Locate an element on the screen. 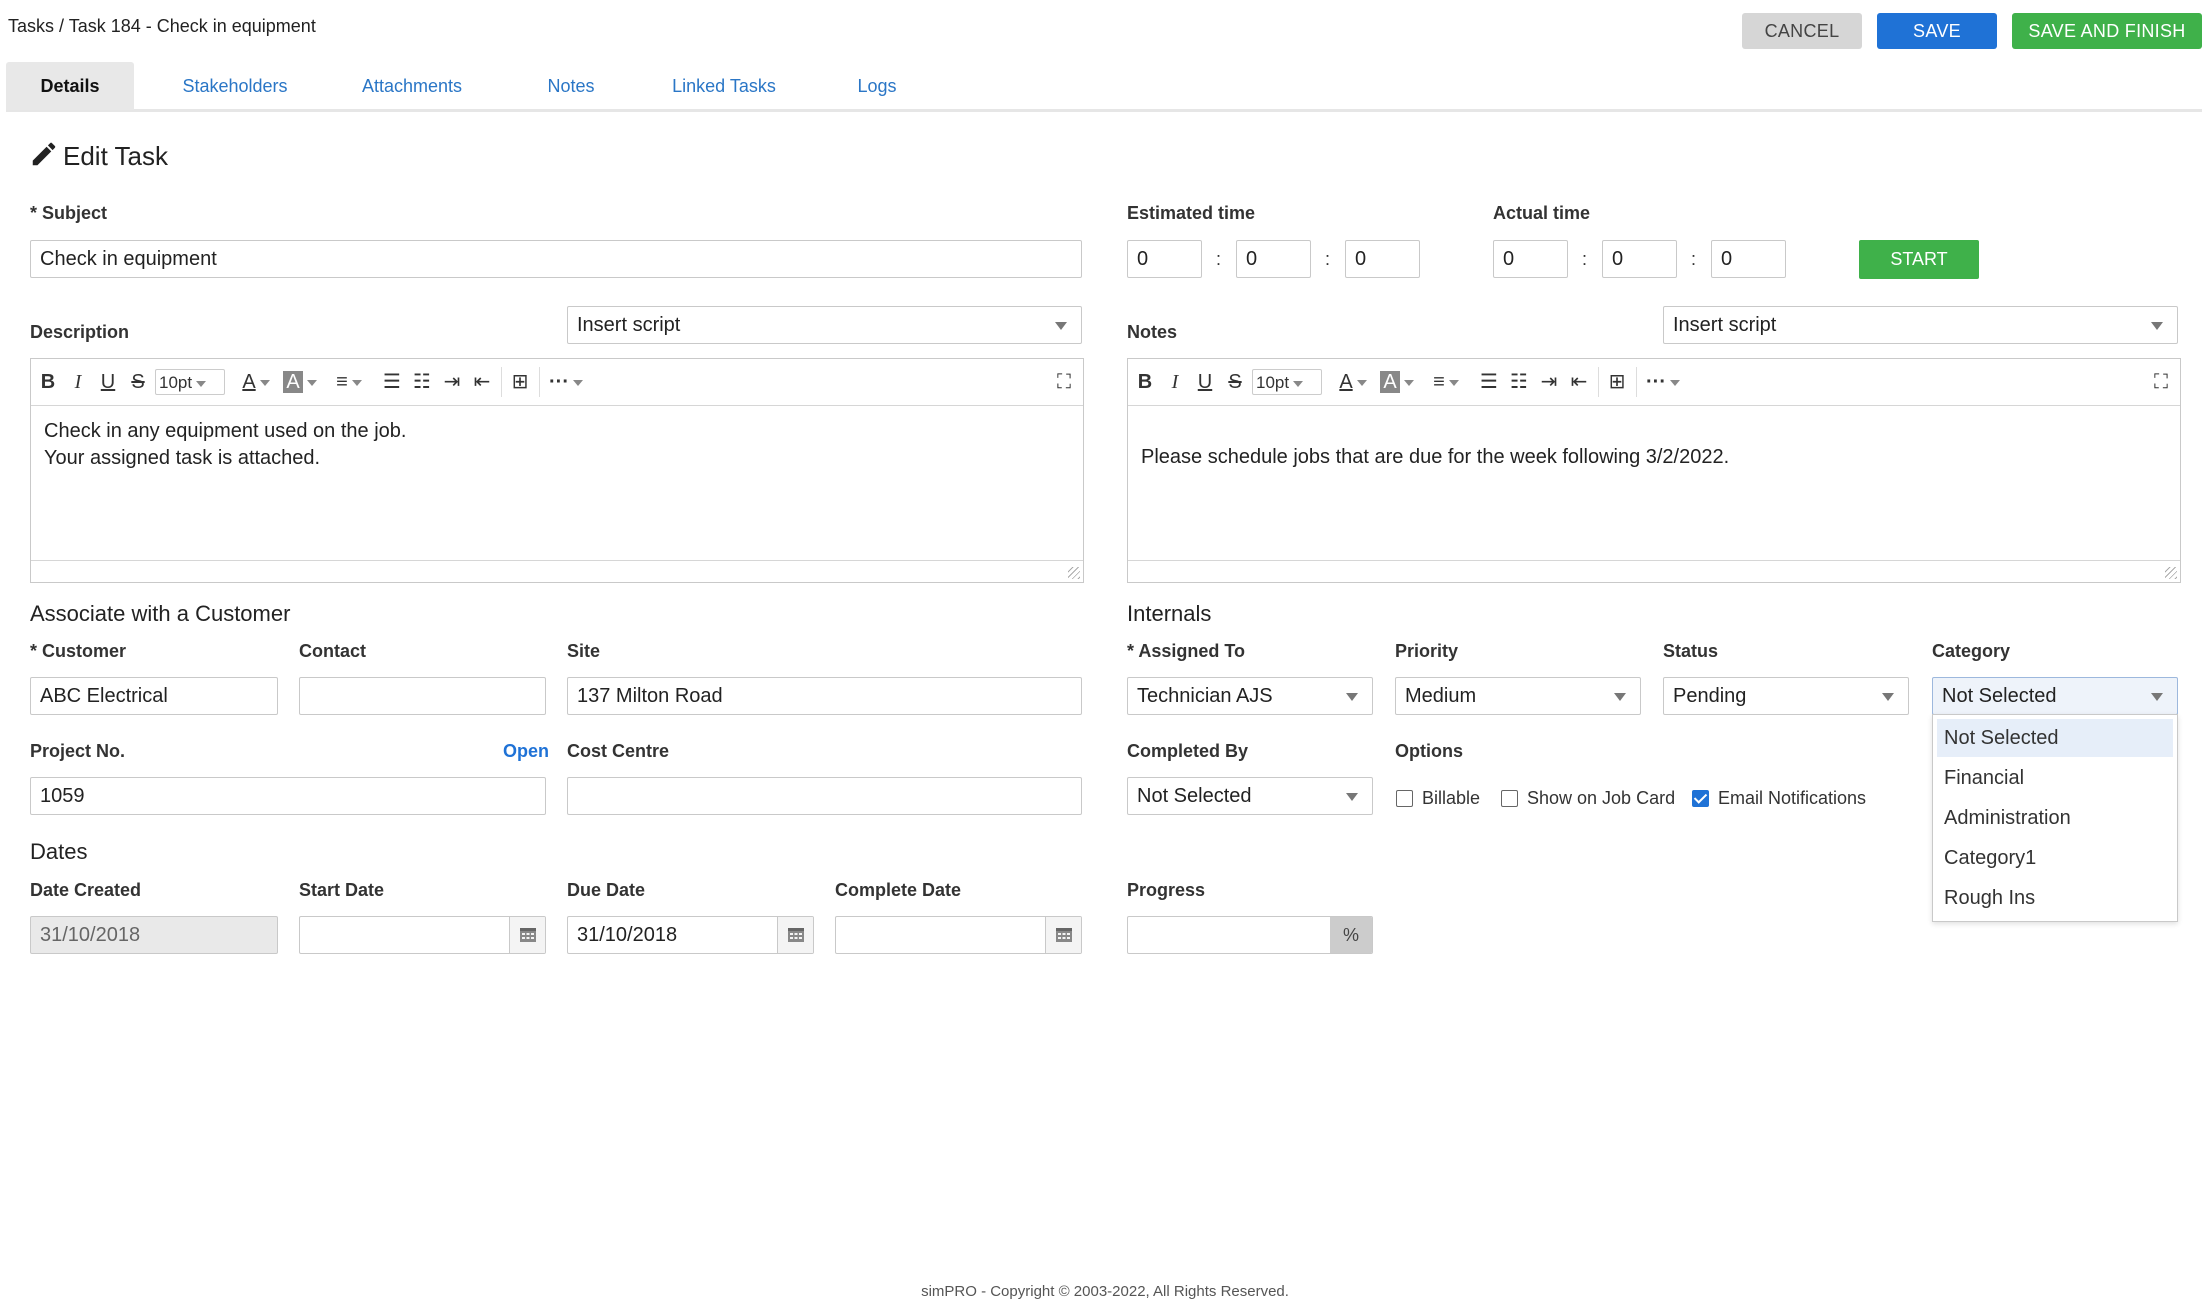 The image size is (2210, 1310). tab-stakeholders: Stakeholders is located at coordinates (235, 86).